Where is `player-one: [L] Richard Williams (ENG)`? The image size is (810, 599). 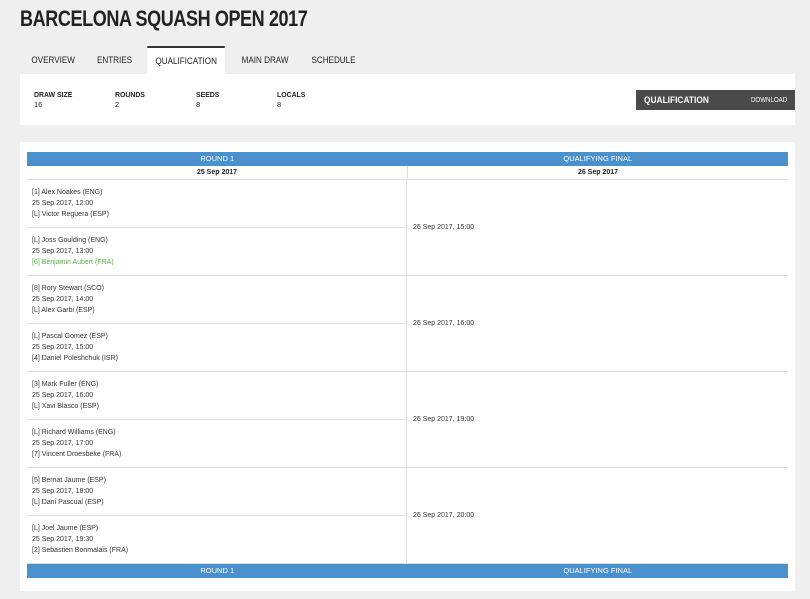
player-one: [L] Richard Williams (ENG) is located at coordinates (216, 432).